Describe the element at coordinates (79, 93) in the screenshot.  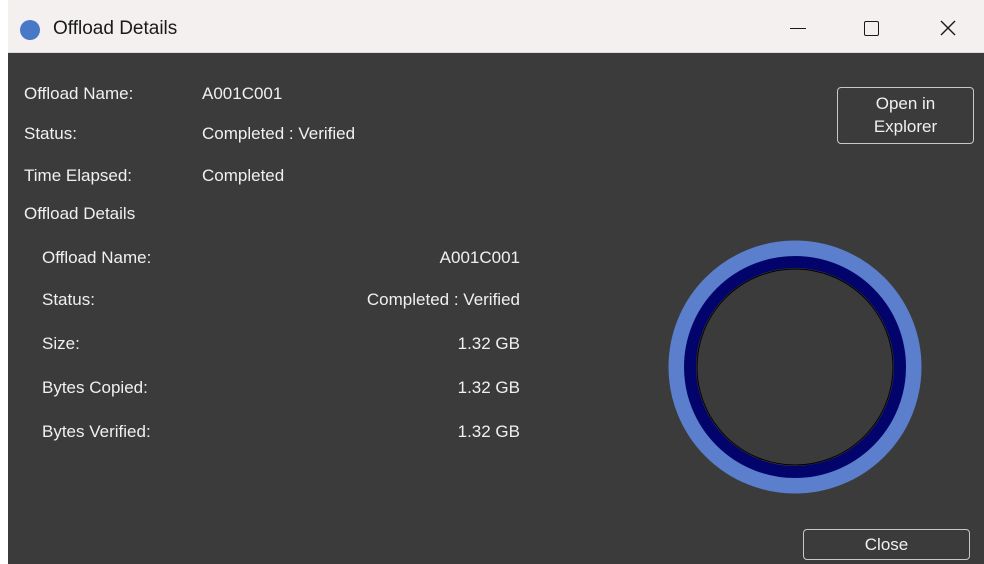
I see `summary-offload-name-label: Offload Name:` at that location.